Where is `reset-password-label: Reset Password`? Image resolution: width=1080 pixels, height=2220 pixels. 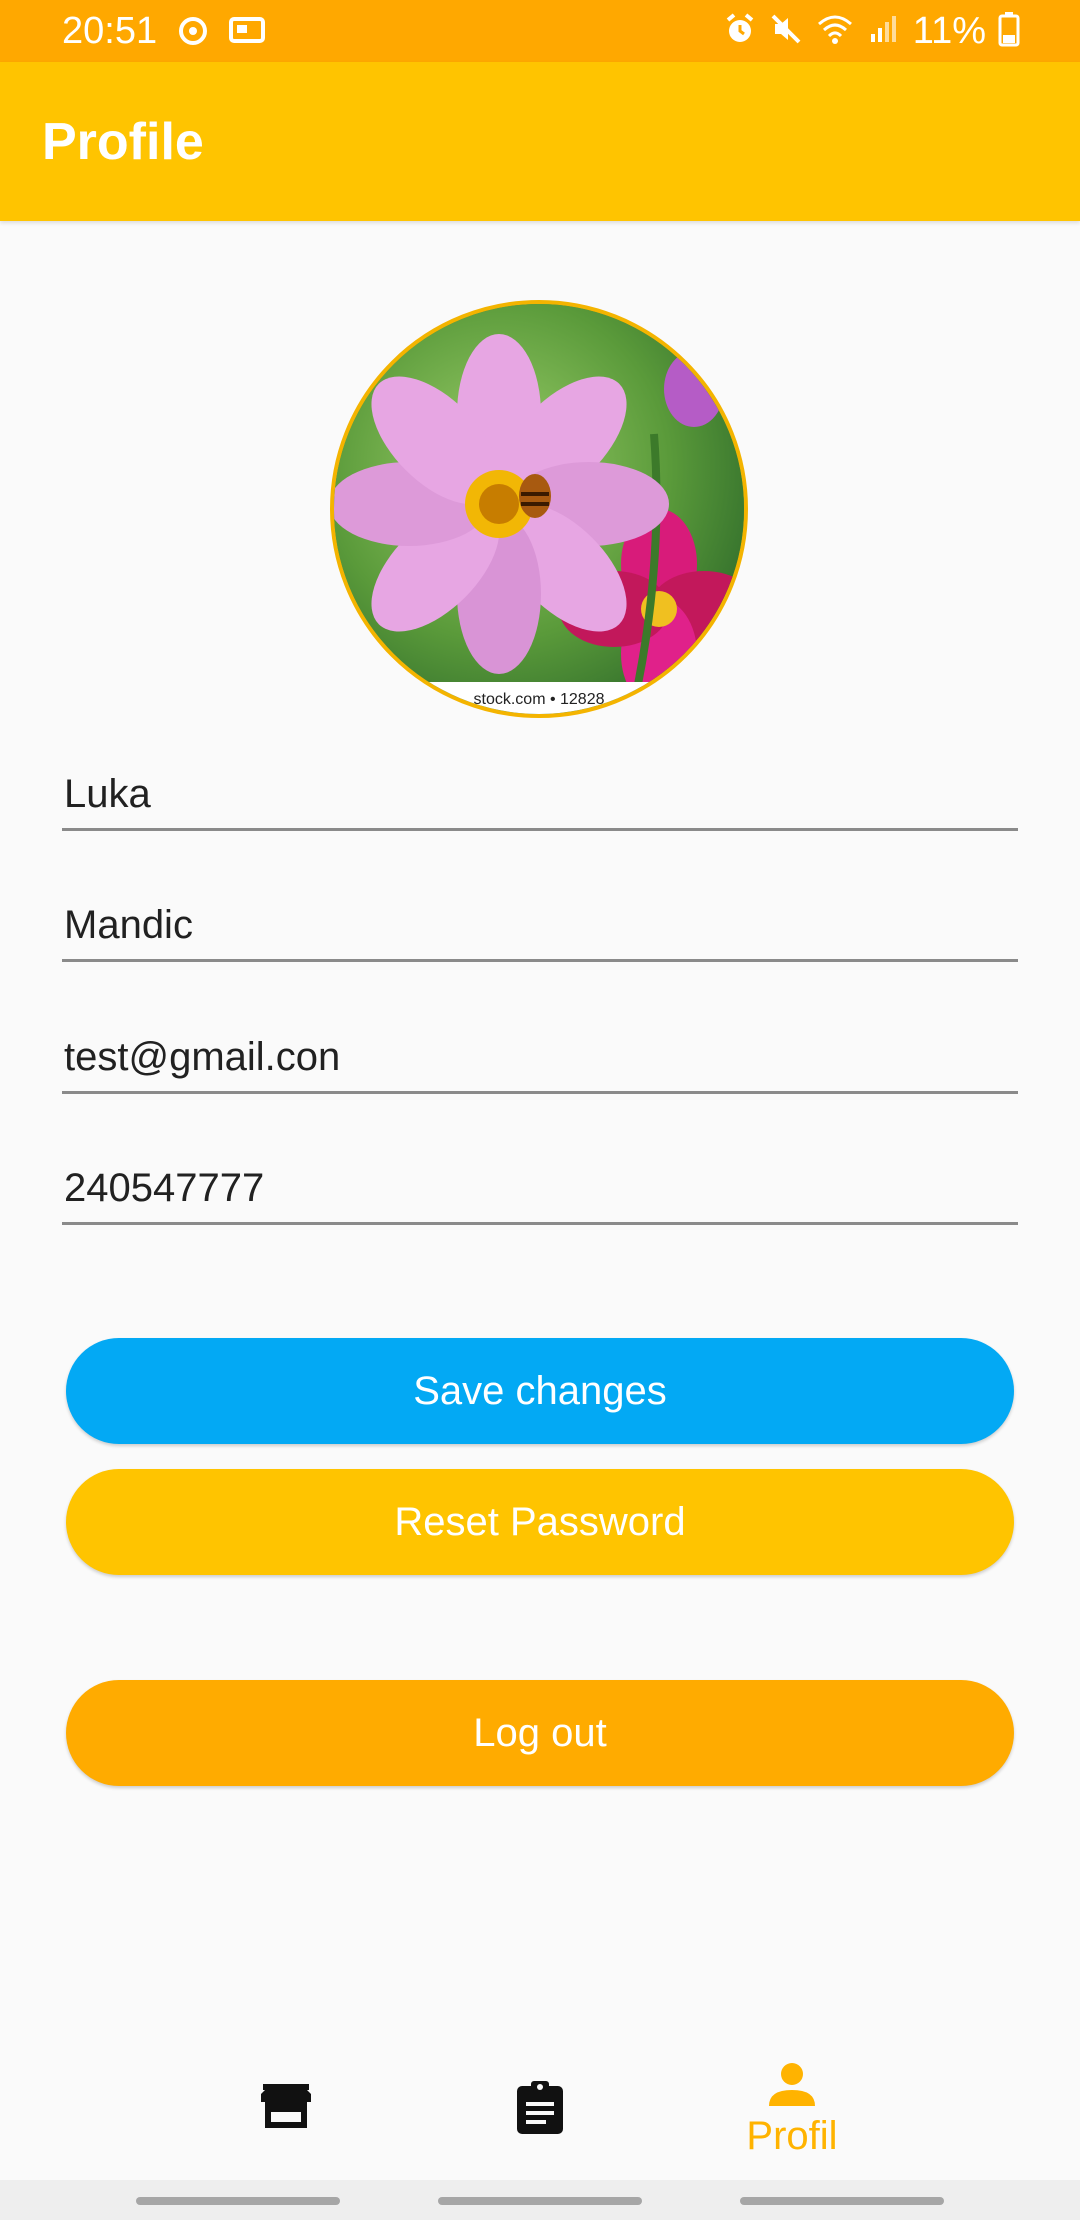 reset-password-label: Reset Password is located at coordinates (540, 1521).